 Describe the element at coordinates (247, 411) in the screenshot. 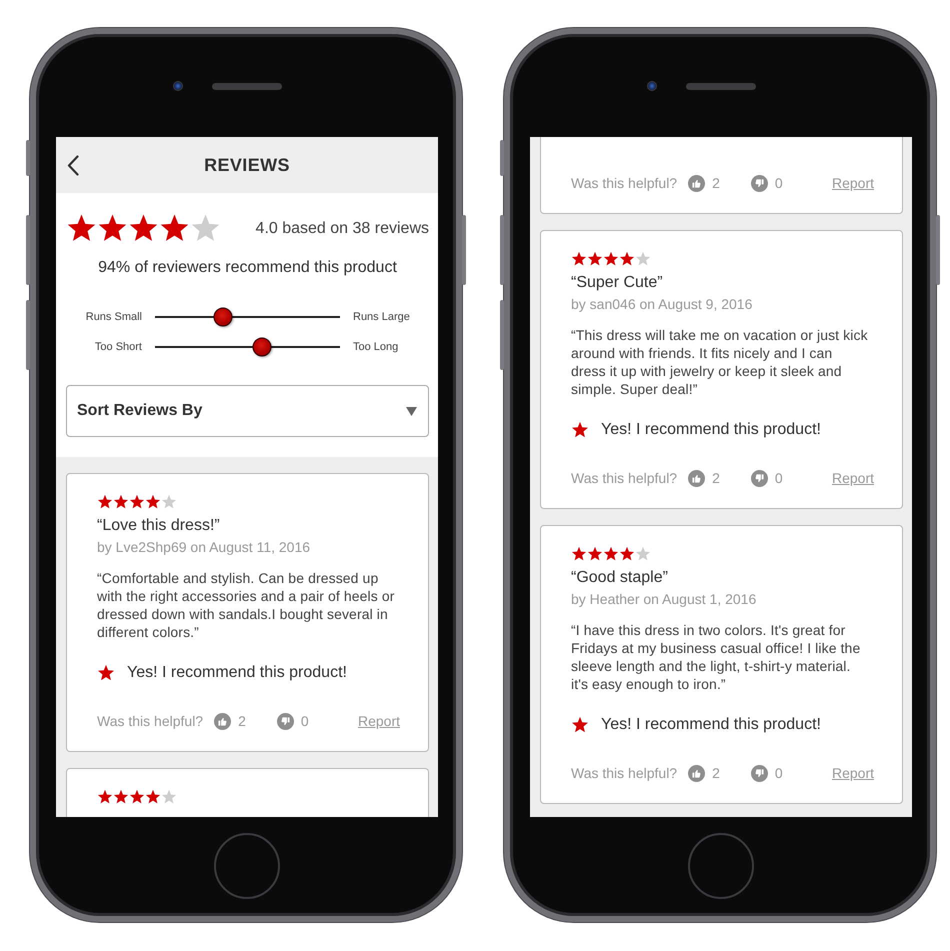

I see `sort-dropdown: Sort Reviews By` at that location.